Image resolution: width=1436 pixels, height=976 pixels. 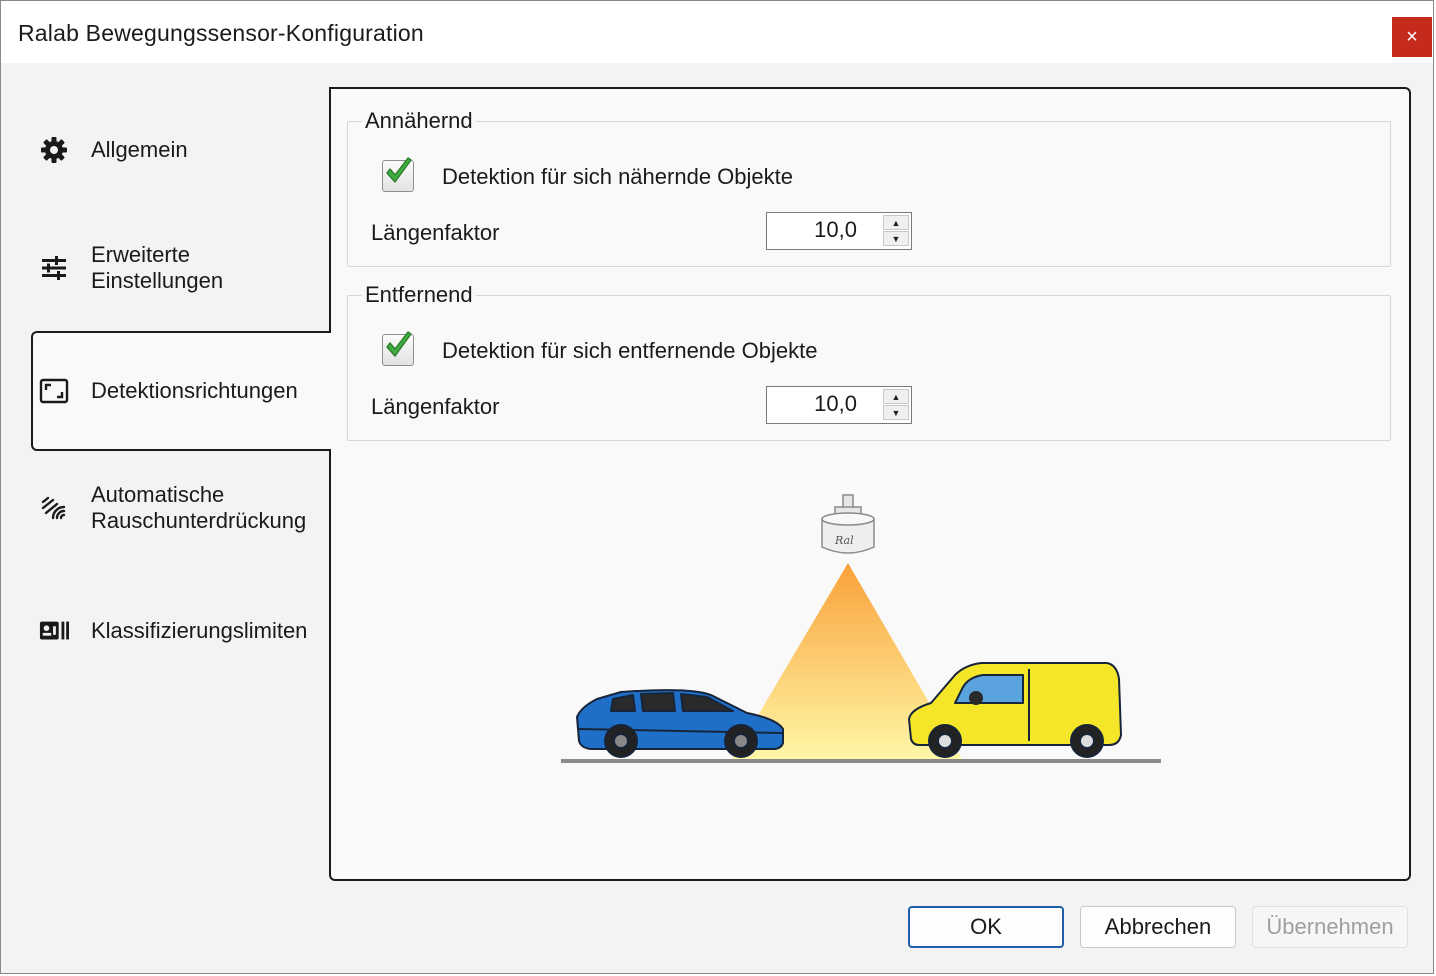 I want to click on tab-label: Allgemein, so click(x=139, y=149).